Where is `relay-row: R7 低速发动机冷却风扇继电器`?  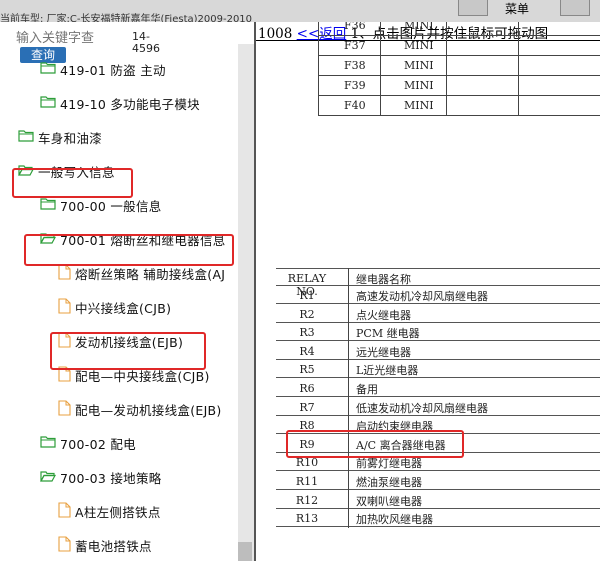
relay-row: R7 低速发动机冷却风扇继电器 is located at coordinates (438, 407).